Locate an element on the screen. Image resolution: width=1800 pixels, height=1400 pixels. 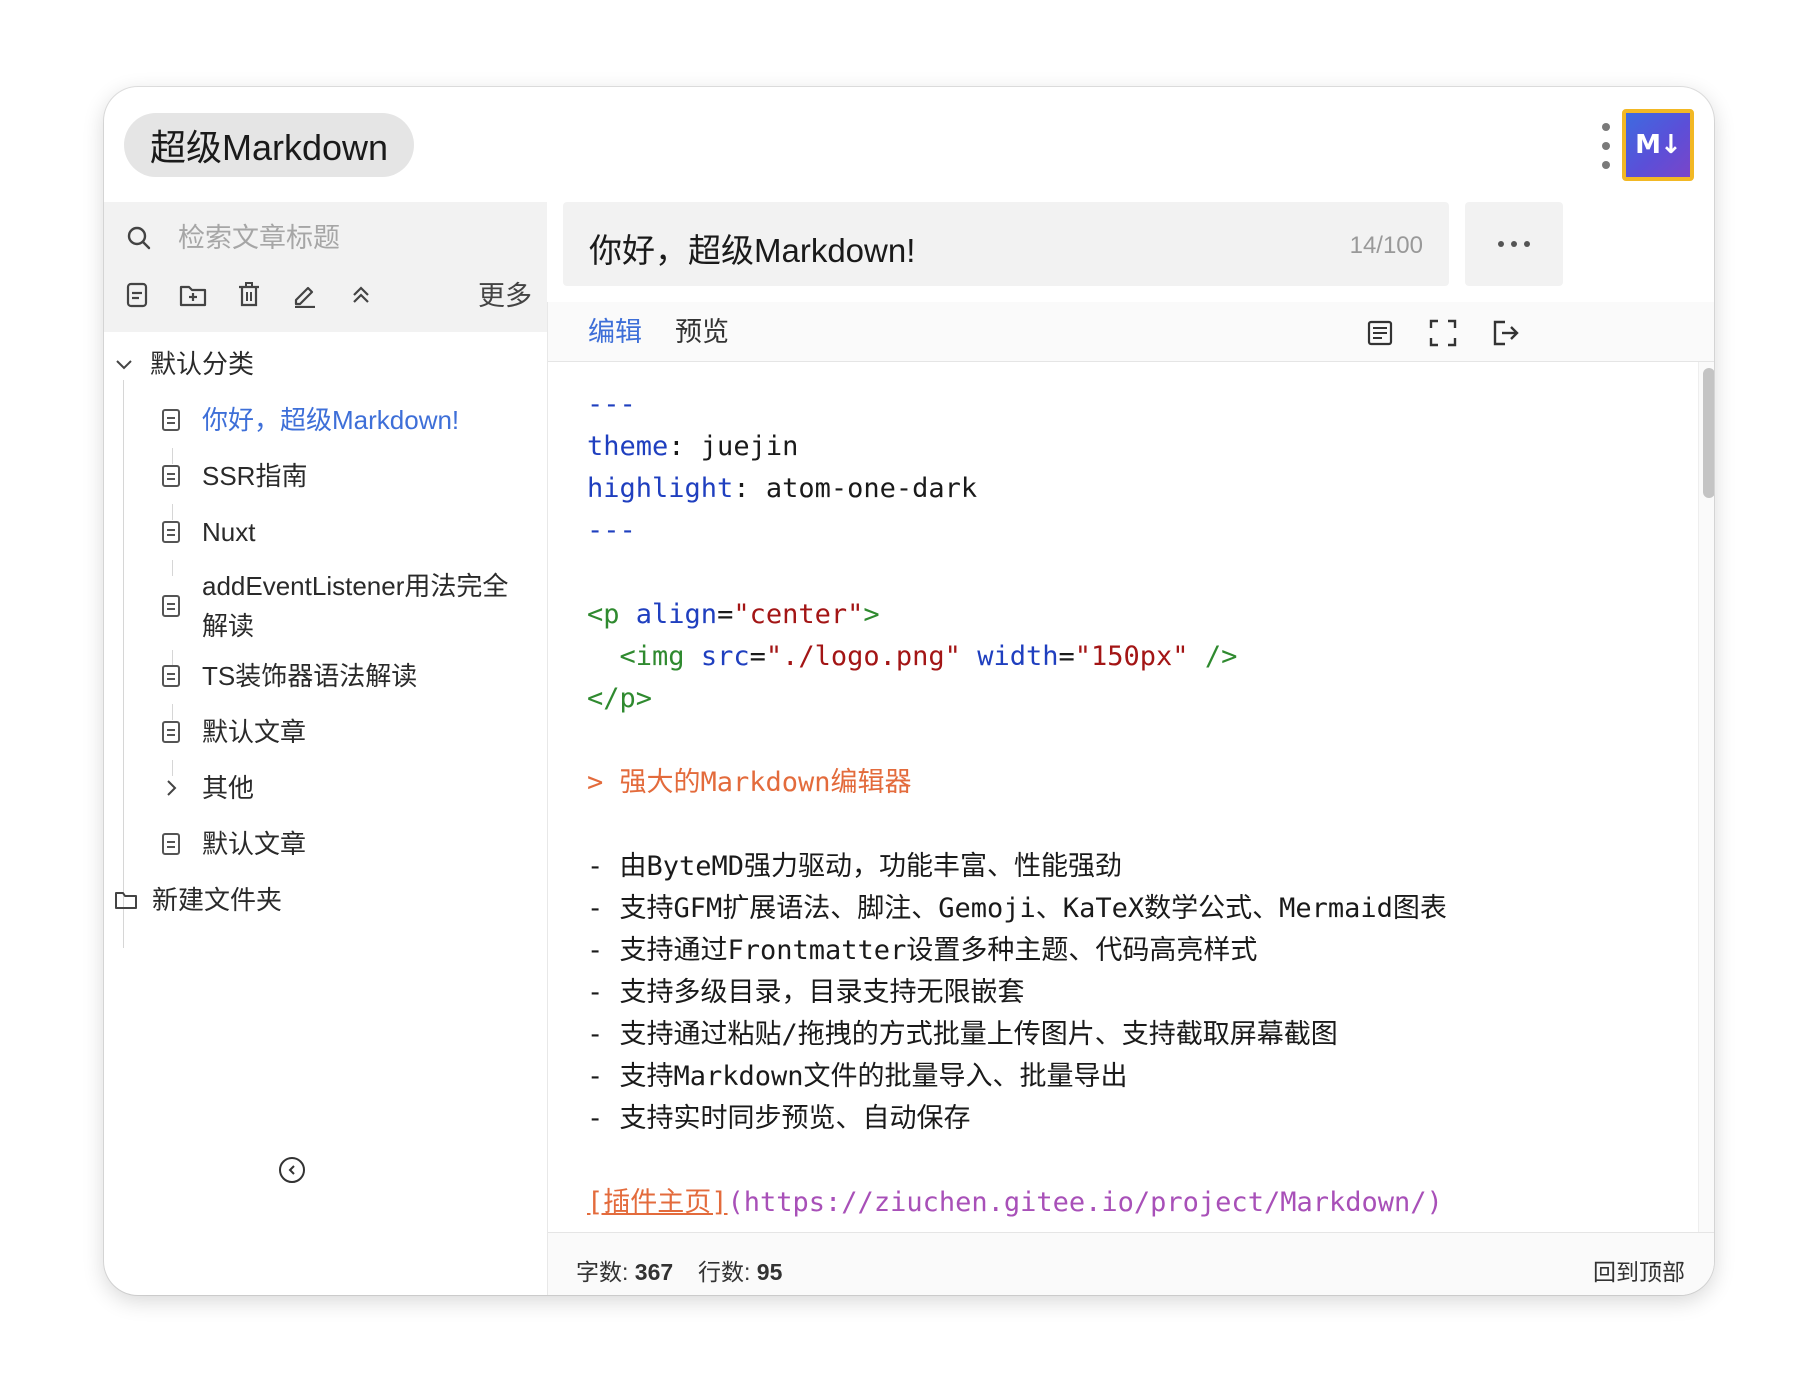
code-line: - 支持Markdown文件的批量导入、批量导出 is located at coordinates (857, 1076).